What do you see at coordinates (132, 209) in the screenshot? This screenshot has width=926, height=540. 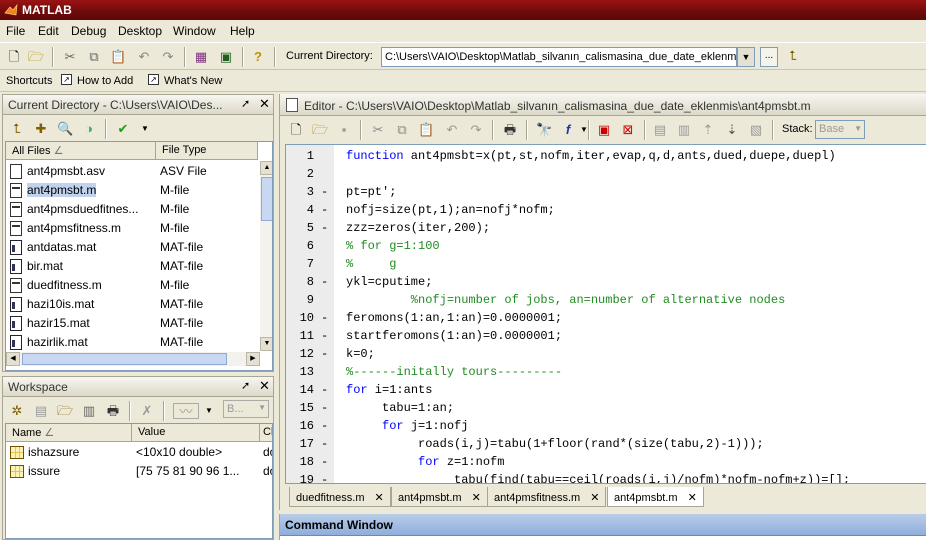 I see `file-row: ant4pmsduedfitnes... M-file` at bounding box center [132, 209].